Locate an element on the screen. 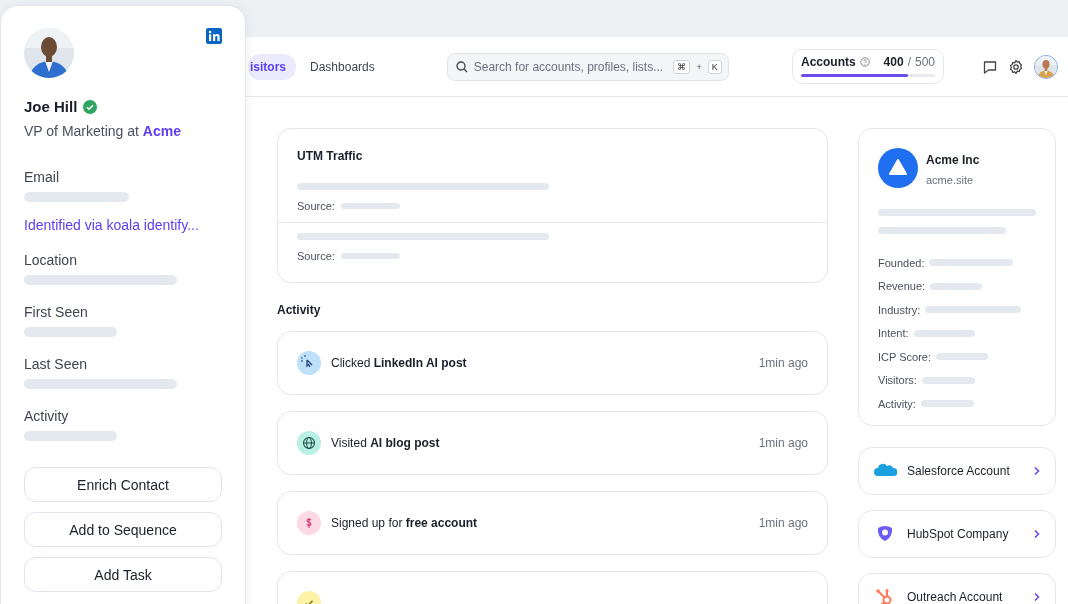  job-title: VP of Marketing at Acme is located at coordinates (103, 131).